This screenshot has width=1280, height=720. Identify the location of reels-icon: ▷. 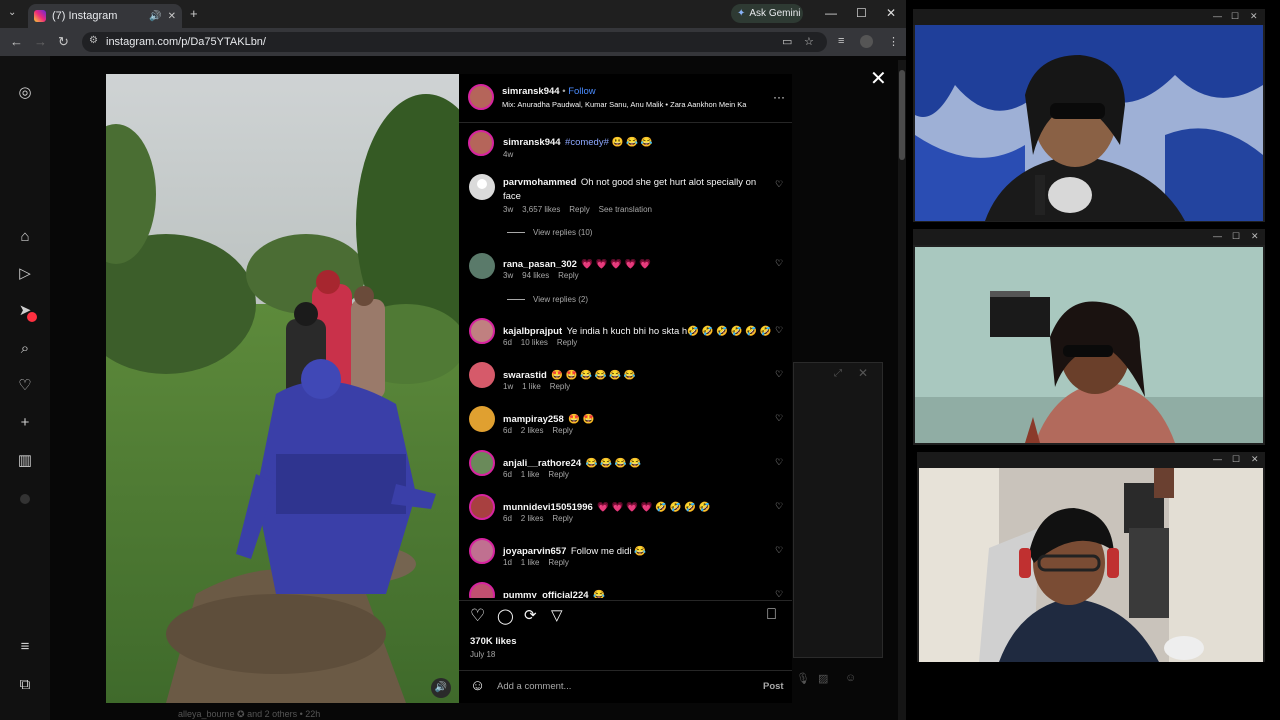
(25, 274).